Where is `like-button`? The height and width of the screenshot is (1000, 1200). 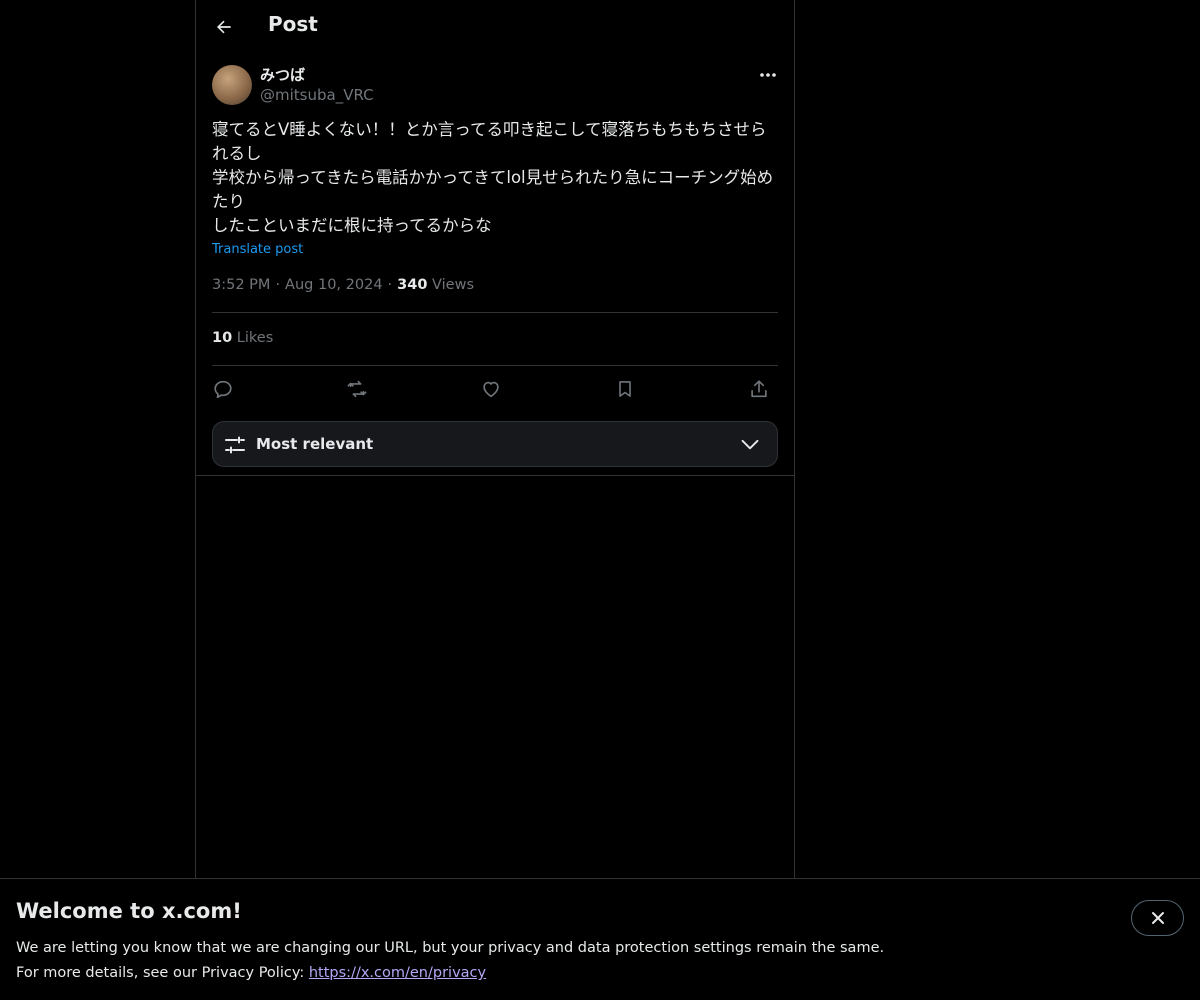 like-button is located at coordinates (491, 389).